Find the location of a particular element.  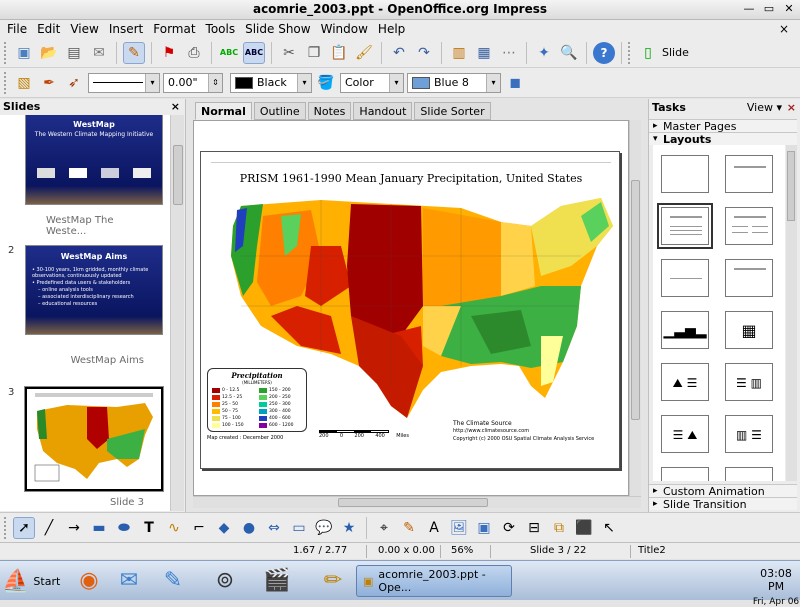

start-button: ⛵ Start is located at coordinates (31, 581).